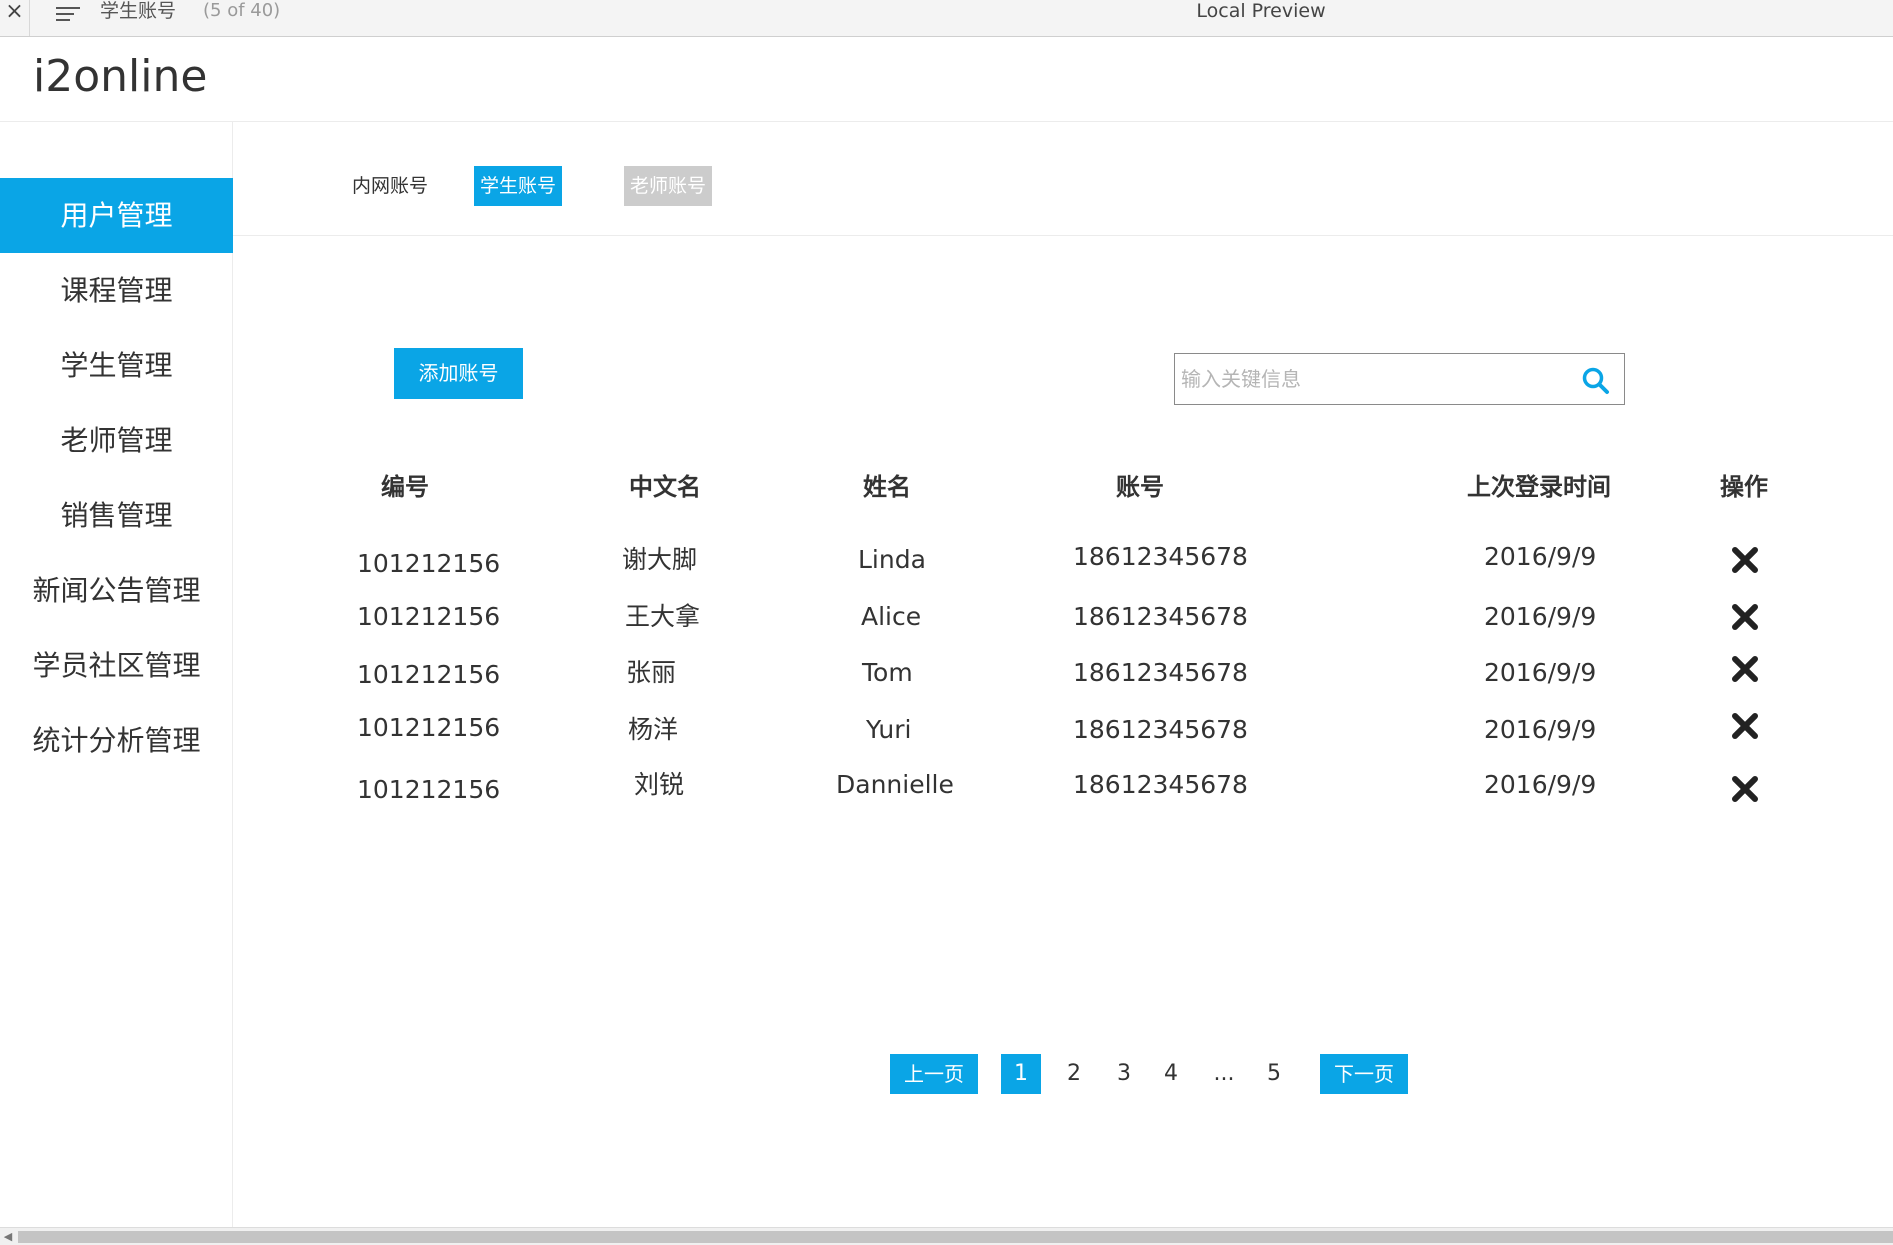 The height and width of the screenshot is (1245, 1893). What do you see at coordinates (116, 290) in the screenshot?
I see `sidebar-item-course-management: 课程管理` at bounding box center [116, 290].